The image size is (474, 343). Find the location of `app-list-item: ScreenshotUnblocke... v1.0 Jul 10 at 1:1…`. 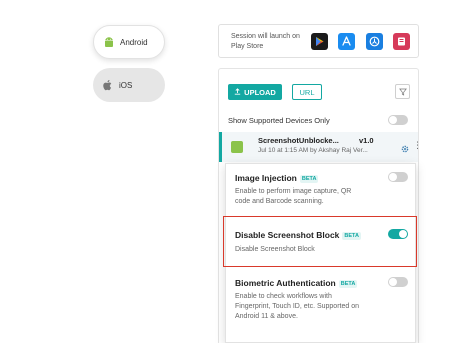

app-list-item: ScreenshotUnblocke... v1.0 Jul 10 at 1:1… is located at coordinates (320, 147).